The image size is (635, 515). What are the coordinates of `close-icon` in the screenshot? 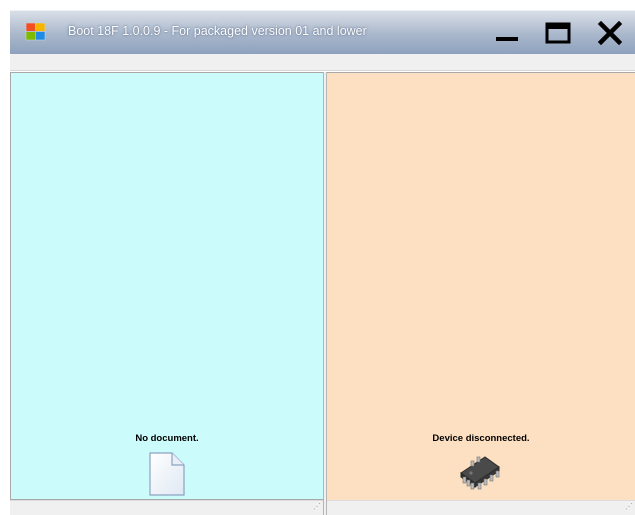 It's located at (610, 33).